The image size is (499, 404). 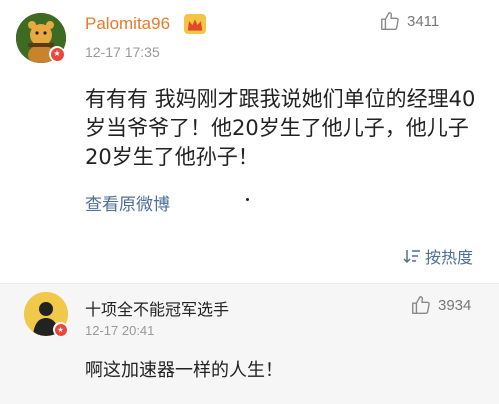 I want to click on like-button: 3411, so click(x=409, y=21).